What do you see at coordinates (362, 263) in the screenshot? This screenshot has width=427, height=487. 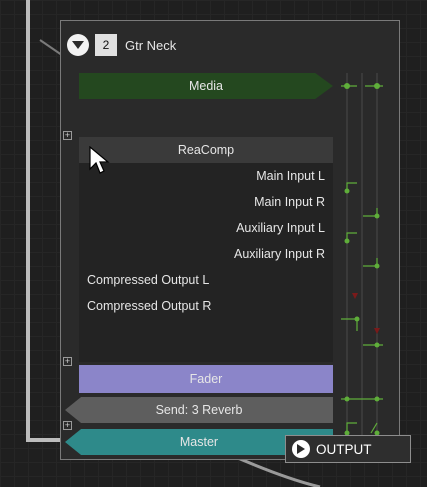 I see `pin-connector-matrix` at bounding box center [362, 263].